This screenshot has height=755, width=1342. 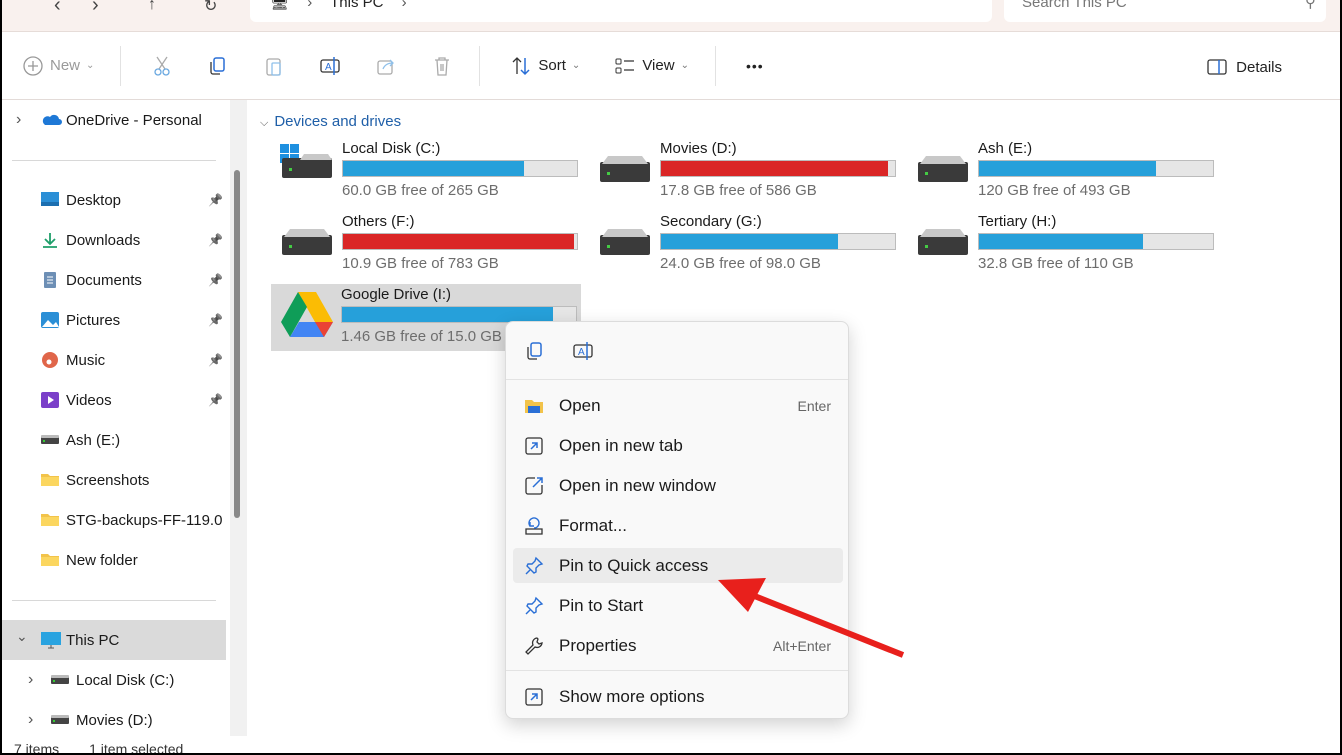 What do you see at coordinates (711, 221) in the screenshot?
I see `drive-name: Secondary (G:)` at bounding box center [711, 221].